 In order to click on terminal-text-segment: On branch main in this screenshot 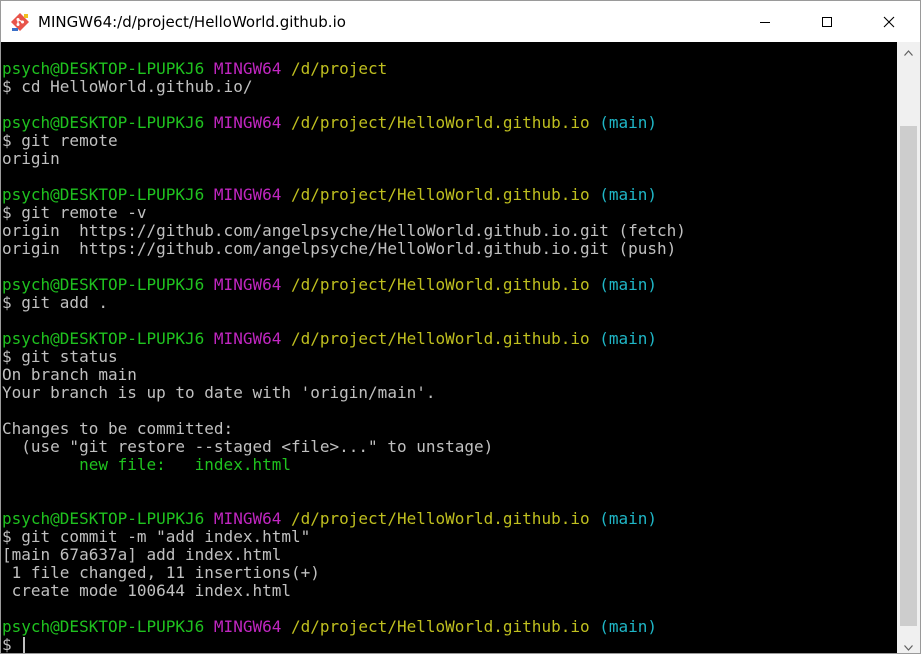, I will do `click(69, 374)`.